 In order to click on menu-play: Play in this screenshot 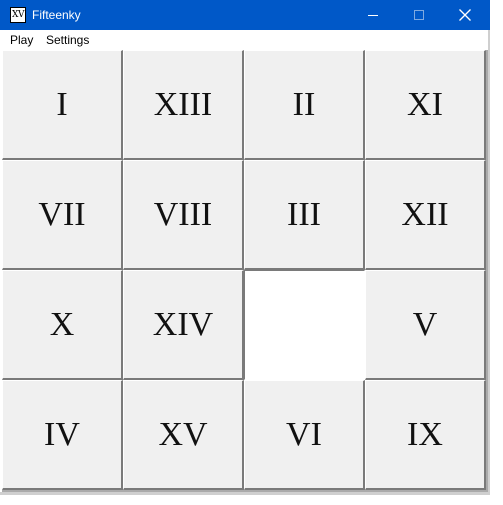, I will do `click(21, 40)`.